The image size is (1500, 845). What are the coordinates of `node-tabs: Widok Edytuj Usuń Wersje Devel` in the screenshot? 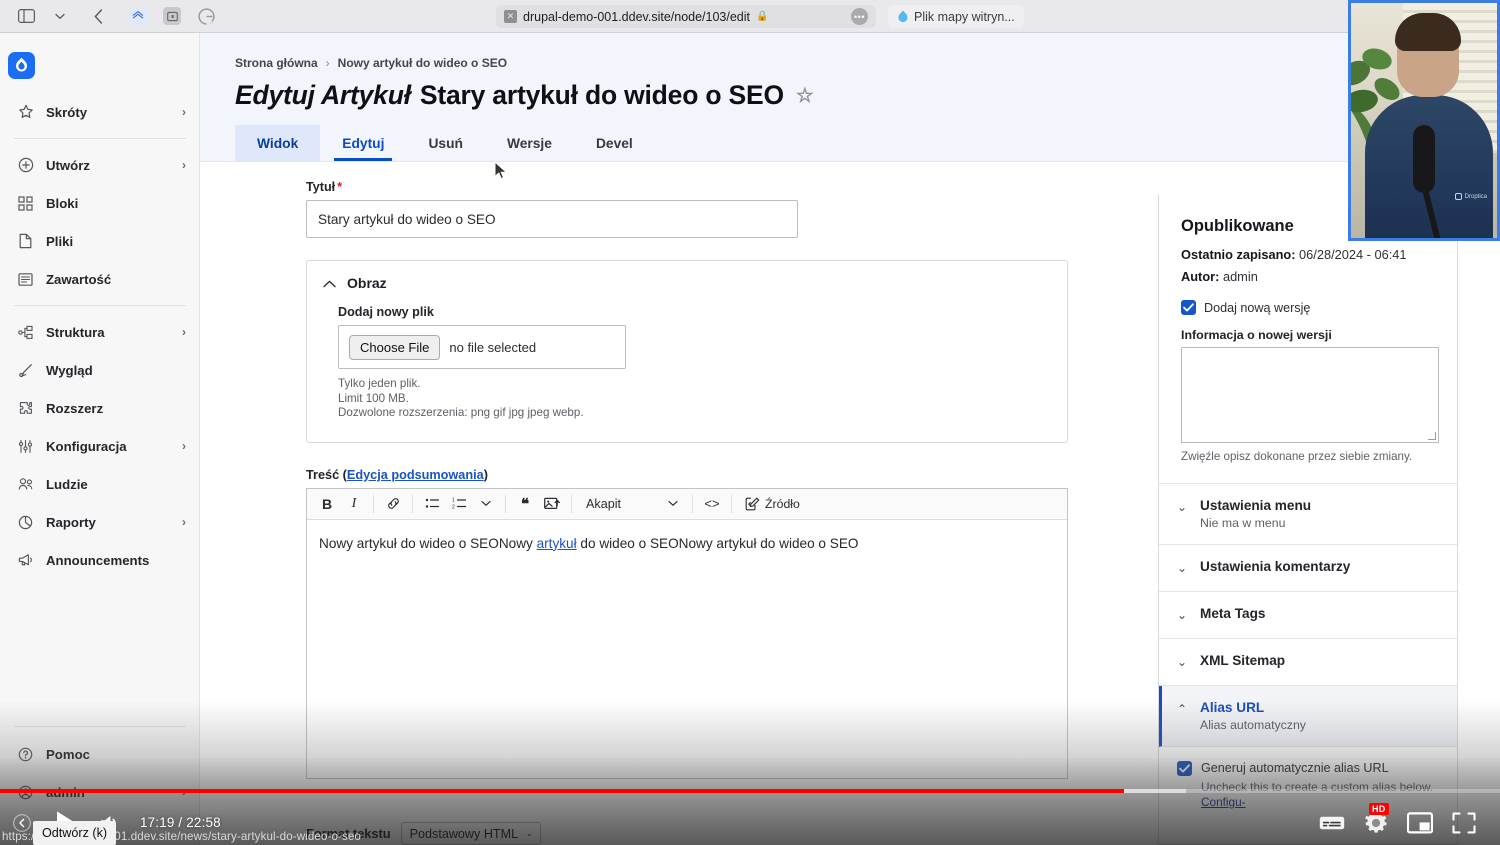 It's located at (867, 143).